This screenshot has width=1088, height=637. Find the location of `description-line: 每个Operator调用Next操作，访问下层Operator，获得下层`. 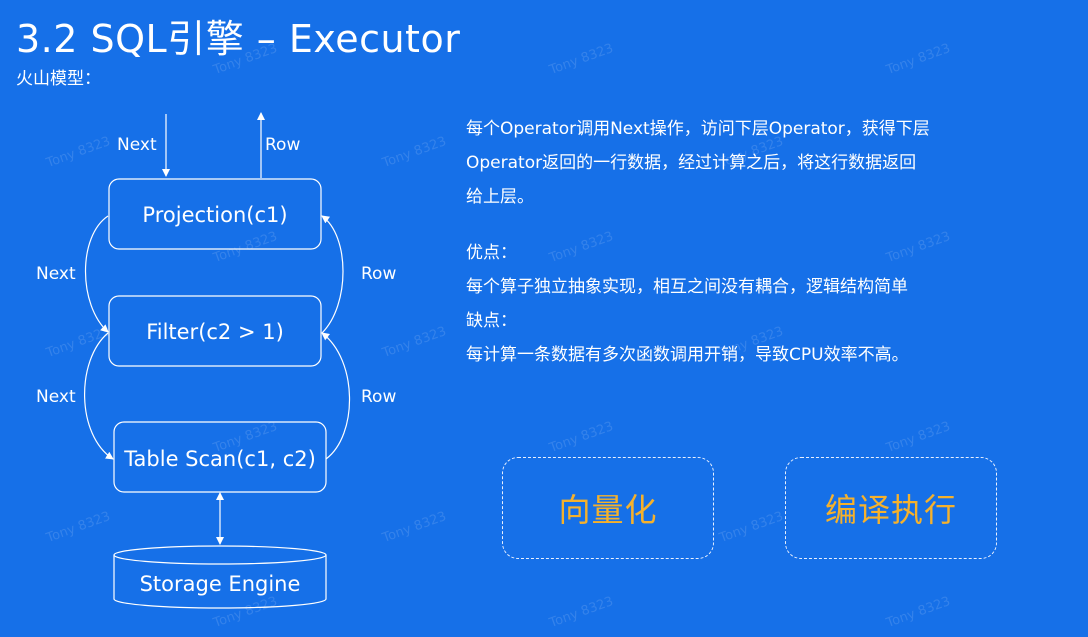

description-line: 每个Operator调用Next操作，访问下层Operator，获得下层 is located at coordinates (698, 129).